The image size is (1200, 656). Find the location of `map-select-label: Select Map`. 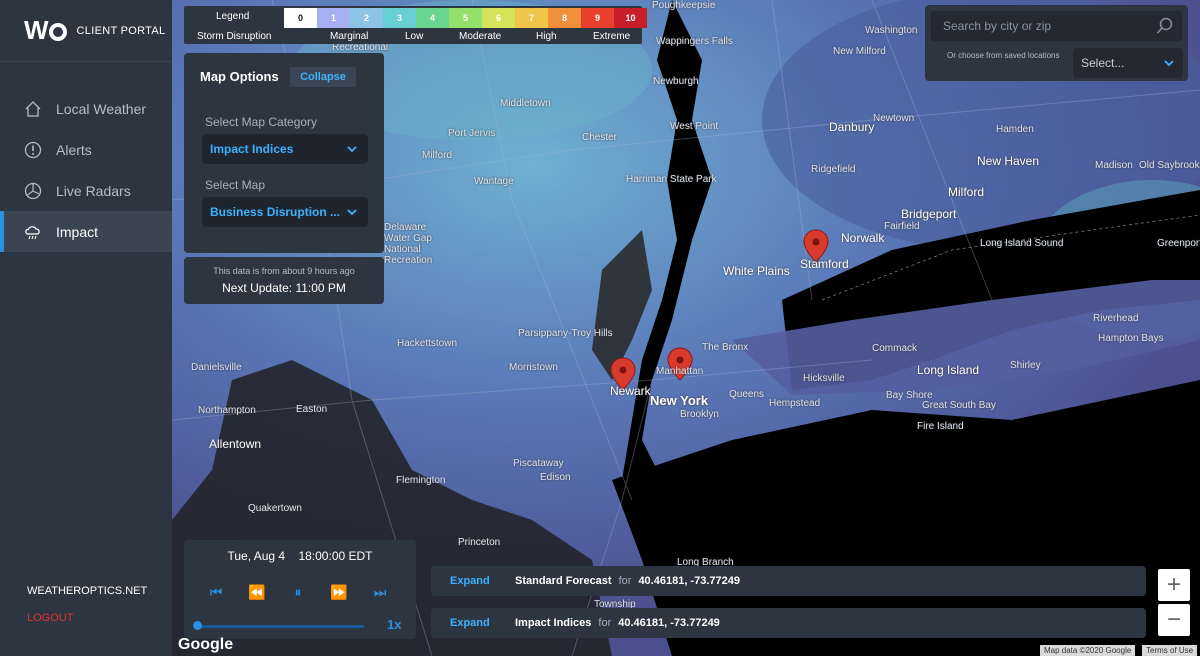

map-select-label: Select Map is located at coordinates (235, 185).